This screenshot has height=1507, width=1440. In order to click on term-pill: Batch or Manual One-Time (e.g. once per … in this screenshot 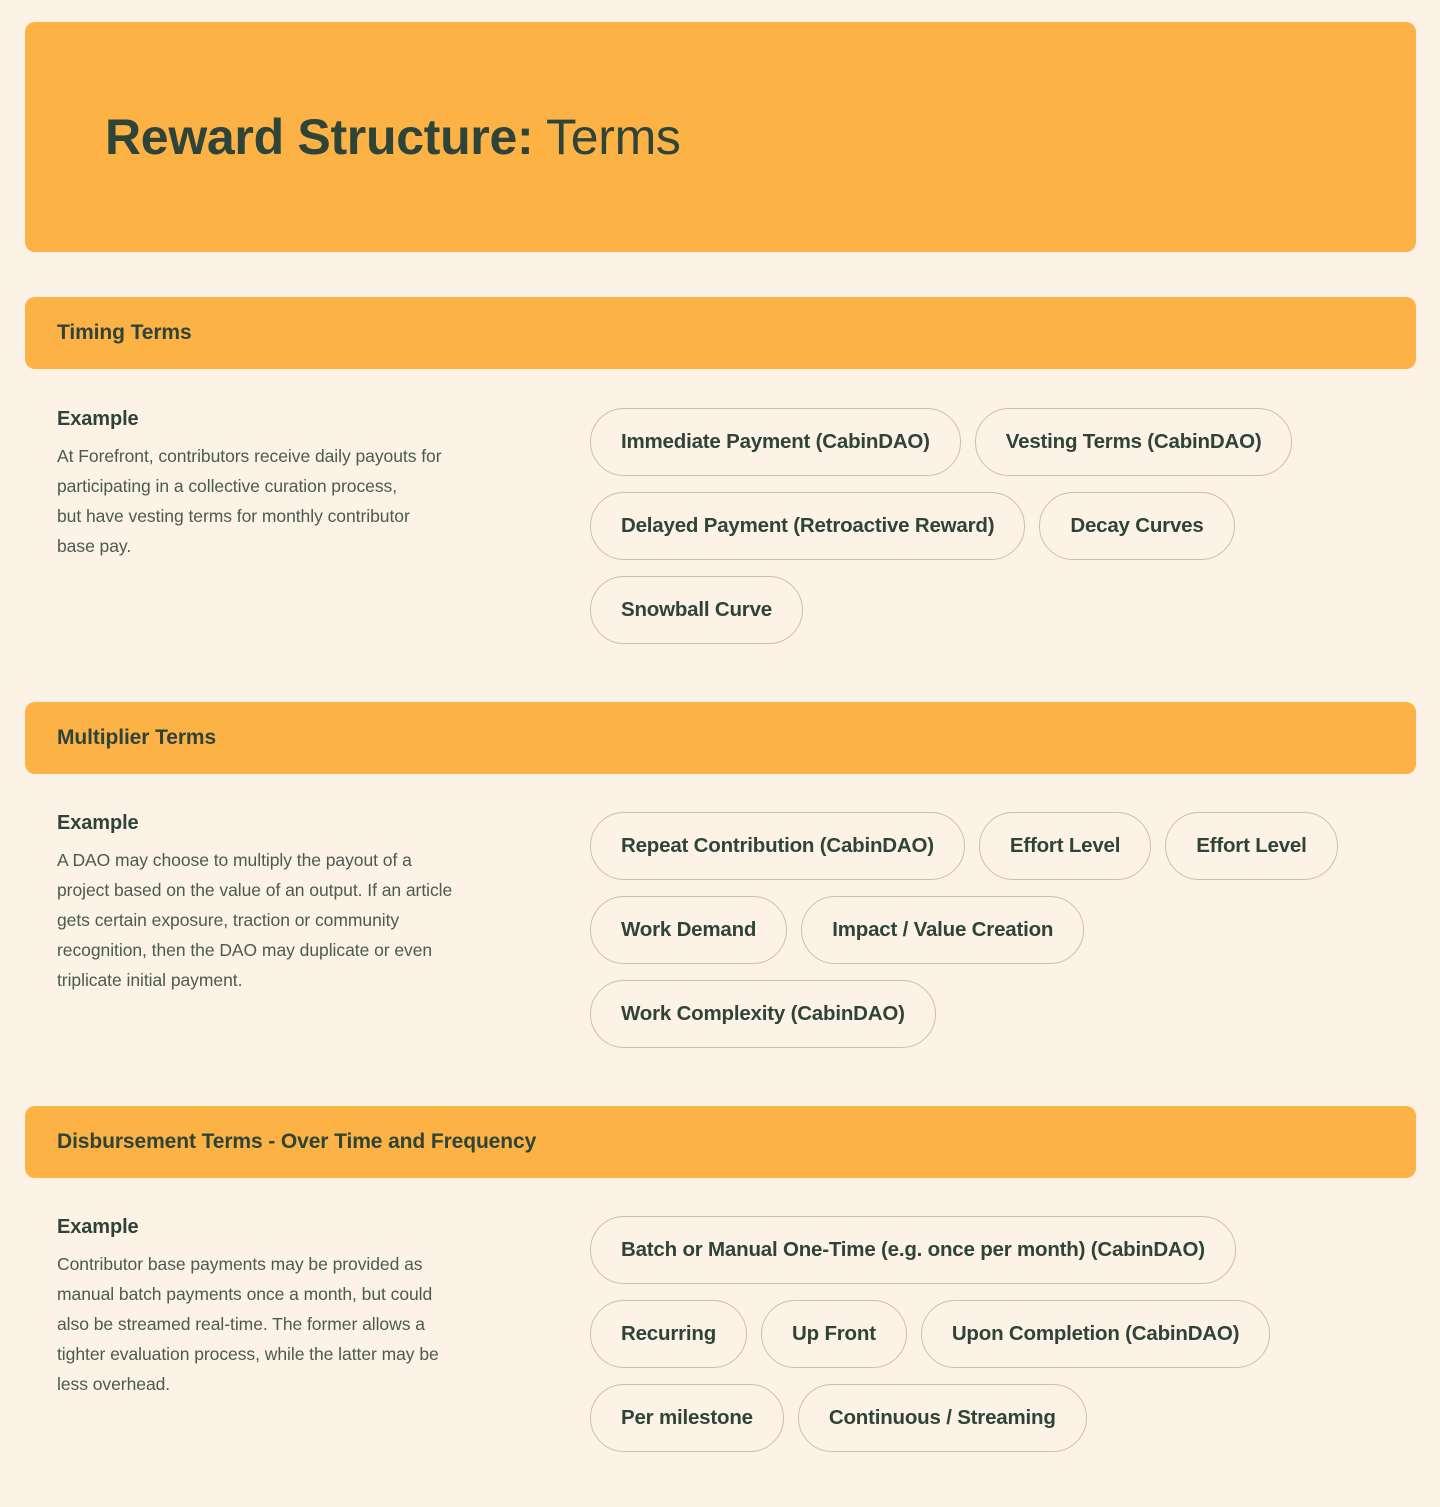, I will do `click(913, 1250)`.